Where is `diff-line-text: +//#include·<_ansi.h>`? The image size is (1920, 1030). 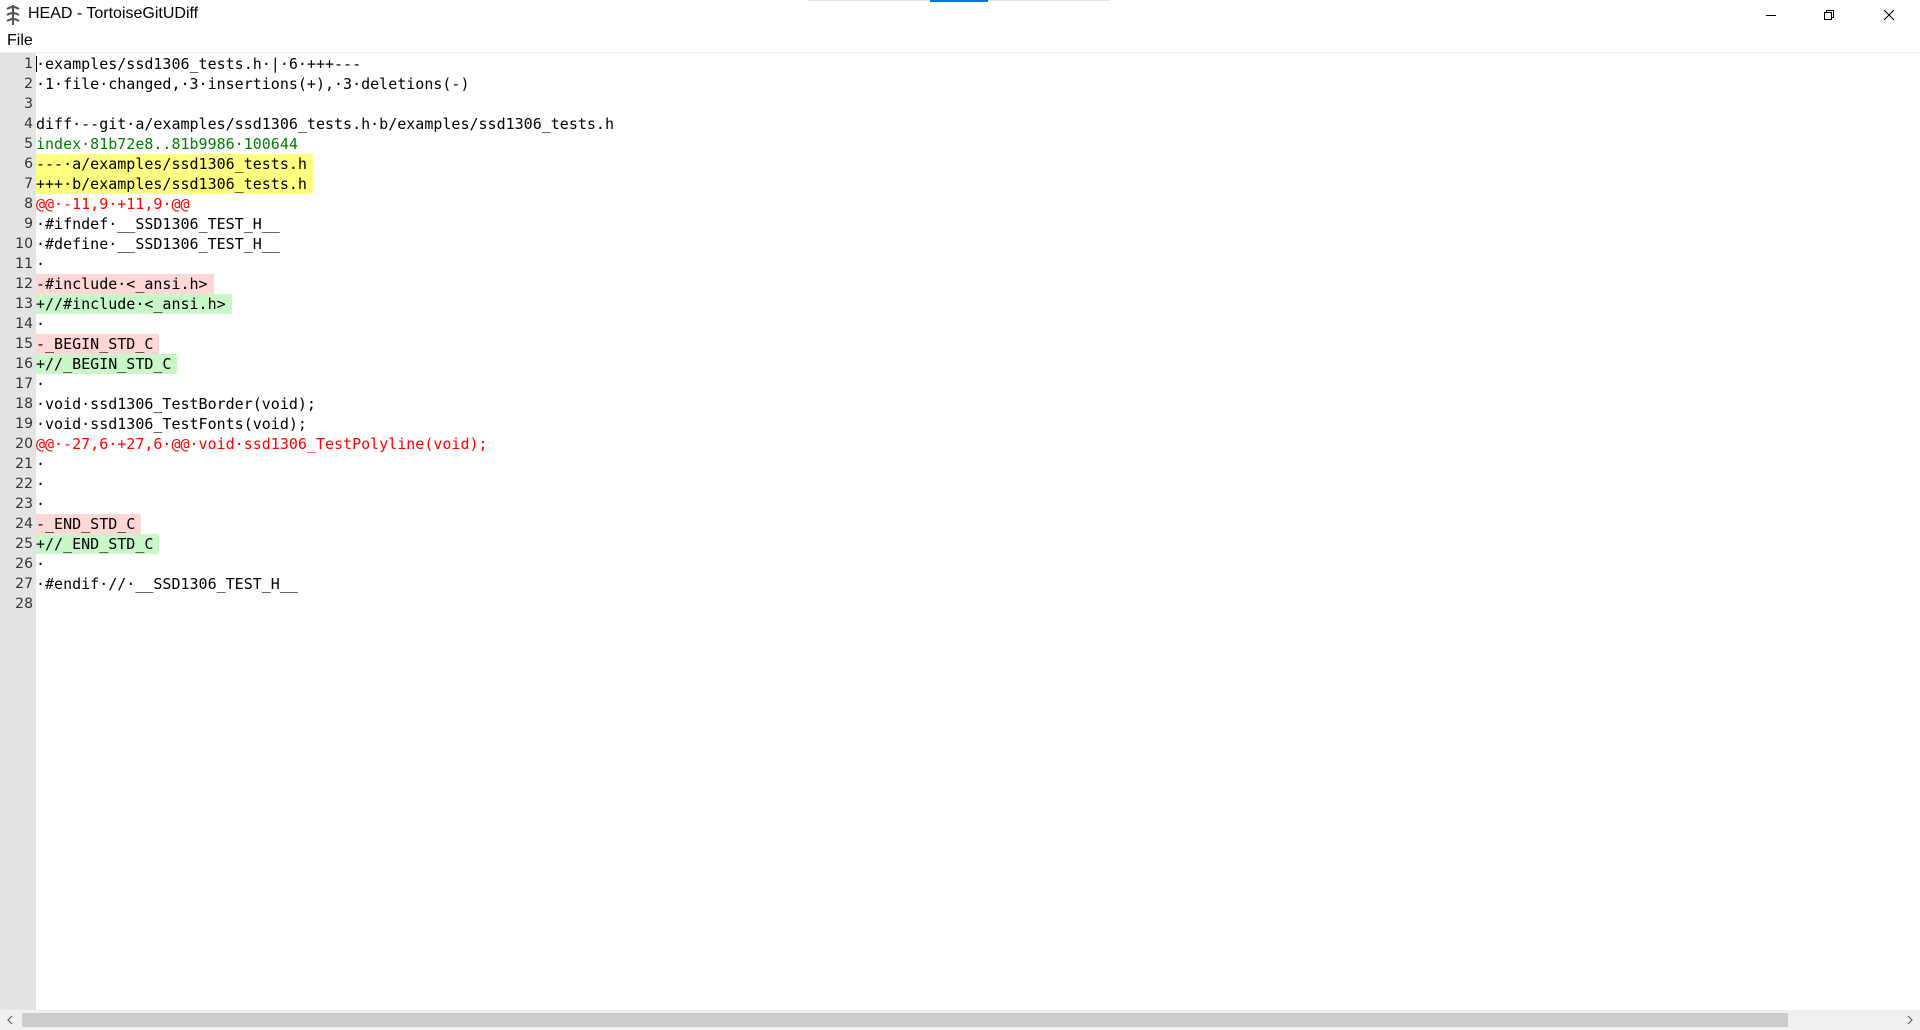 diff-line-text: +//#include·<_ansi.h> is located at coordinates (134, 304).